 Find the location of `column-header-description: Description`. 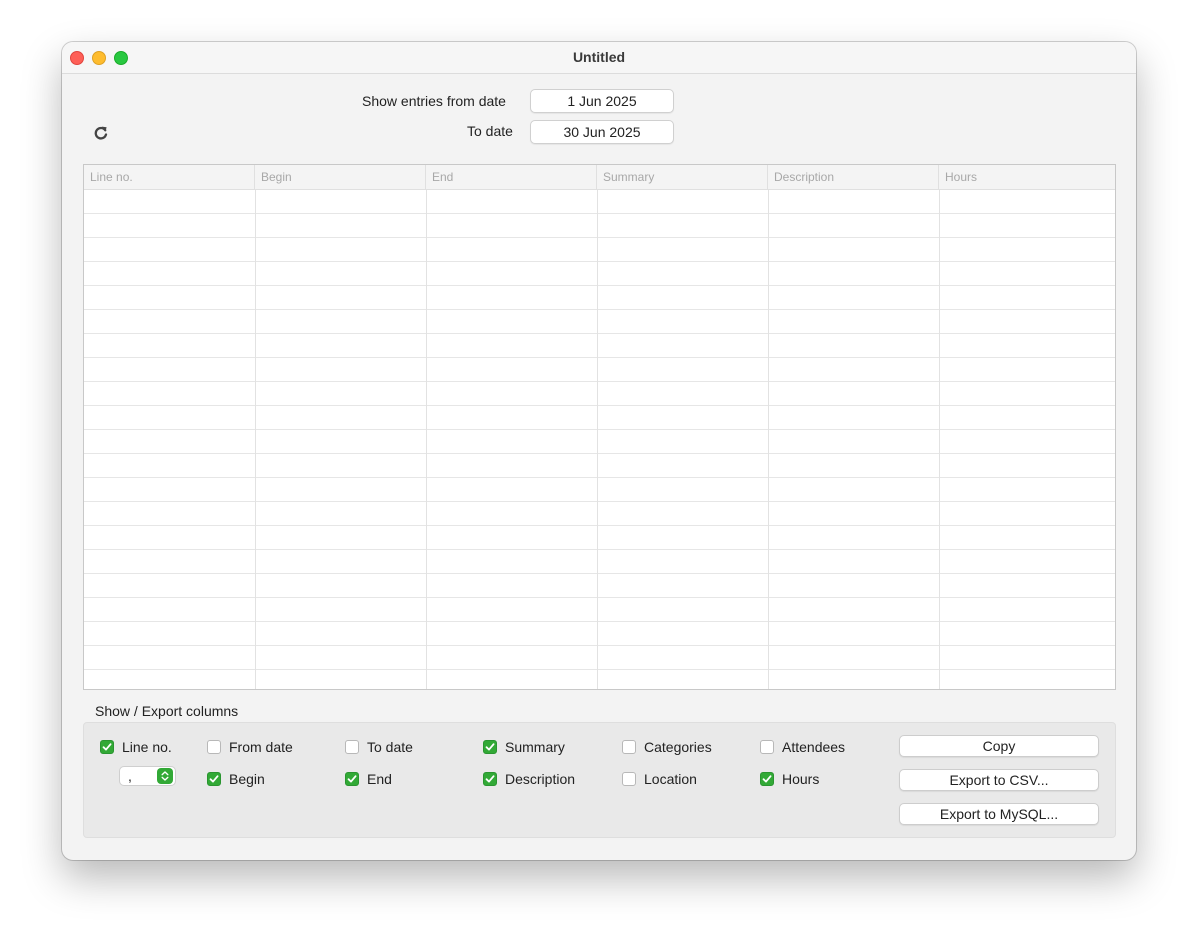

column-header-description: Description is located at coordinates (853, 177).